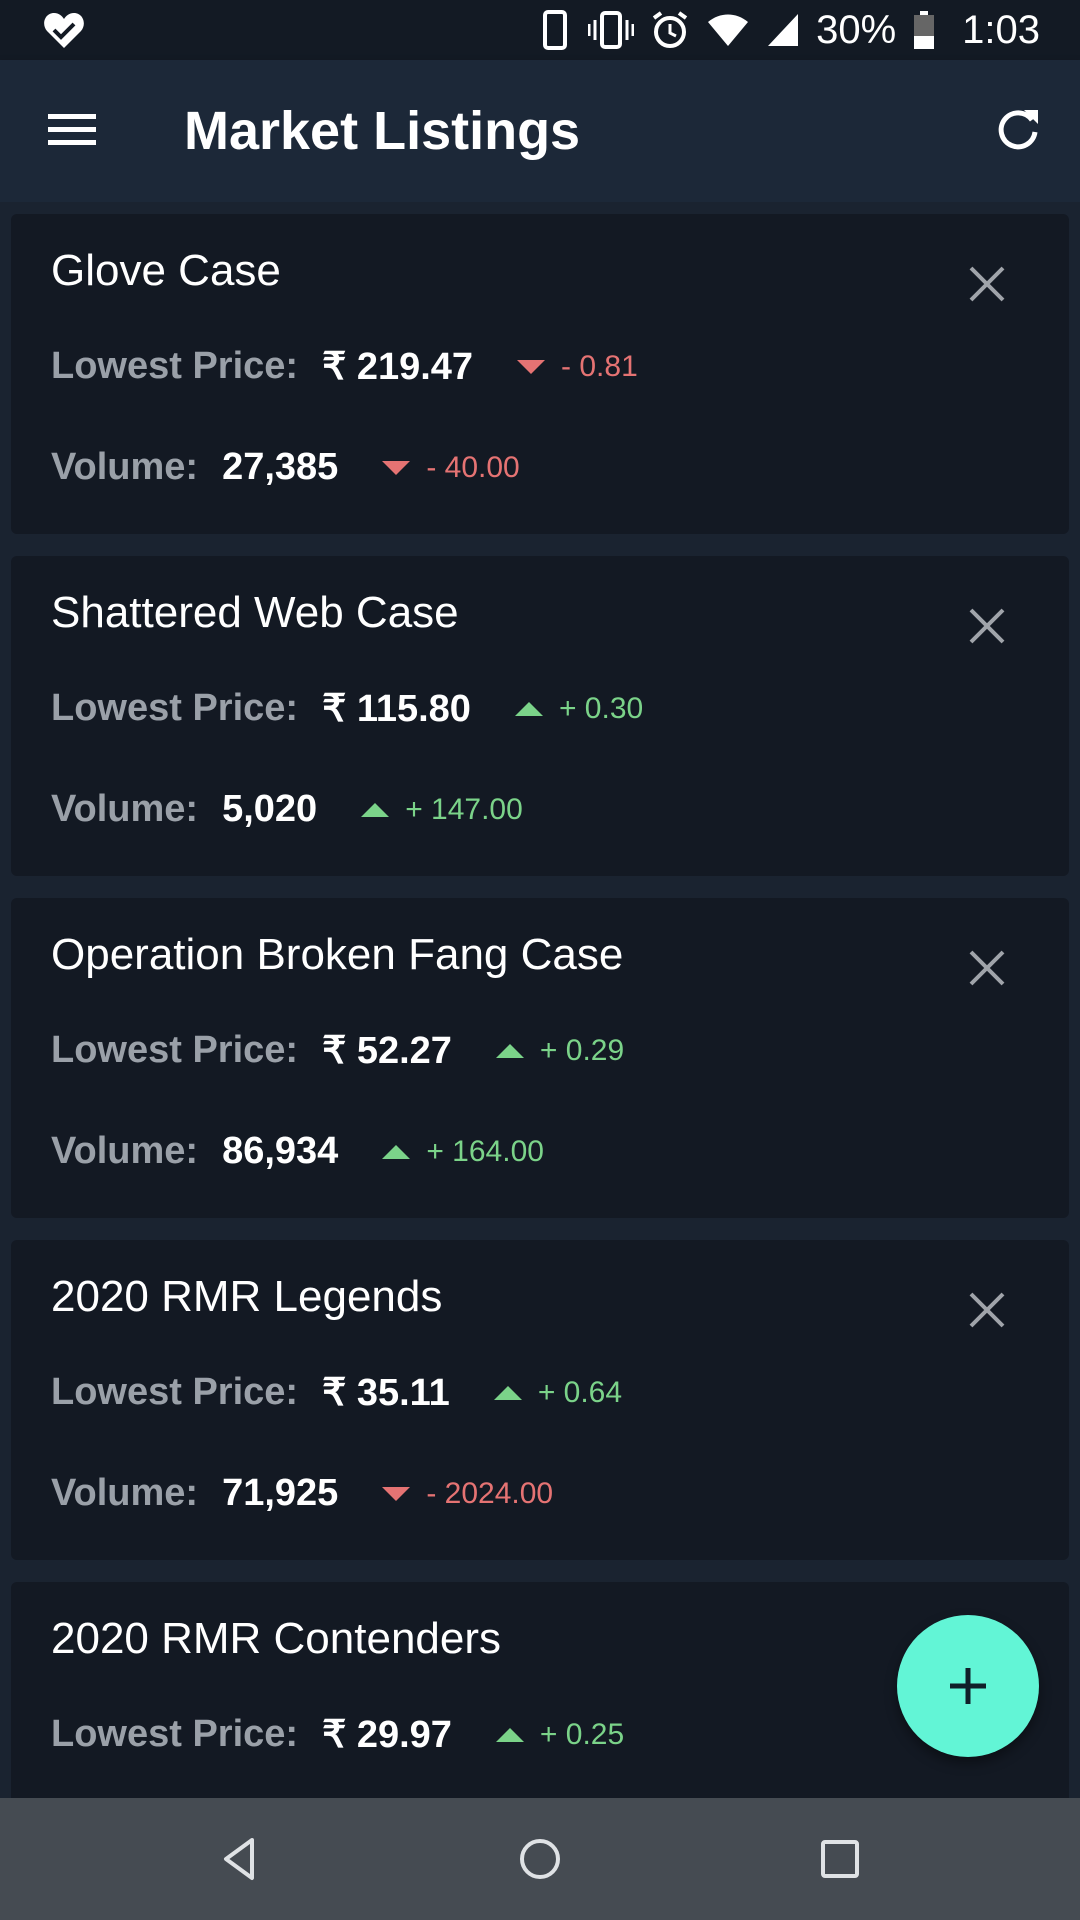 This screenshot has width=1080, height=1920. Describe the element at coordinates (1001, 29) in the screenshot. I see `clock: 1:03` at that location.